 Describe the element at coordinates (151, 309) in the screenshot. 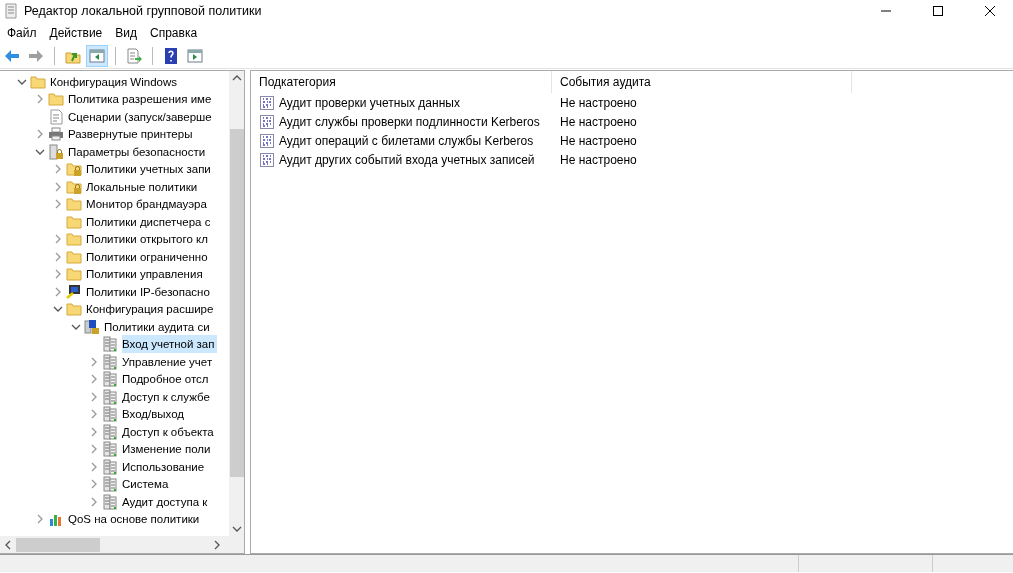

I see `tree-item: Конфигурация расшире` at that location.